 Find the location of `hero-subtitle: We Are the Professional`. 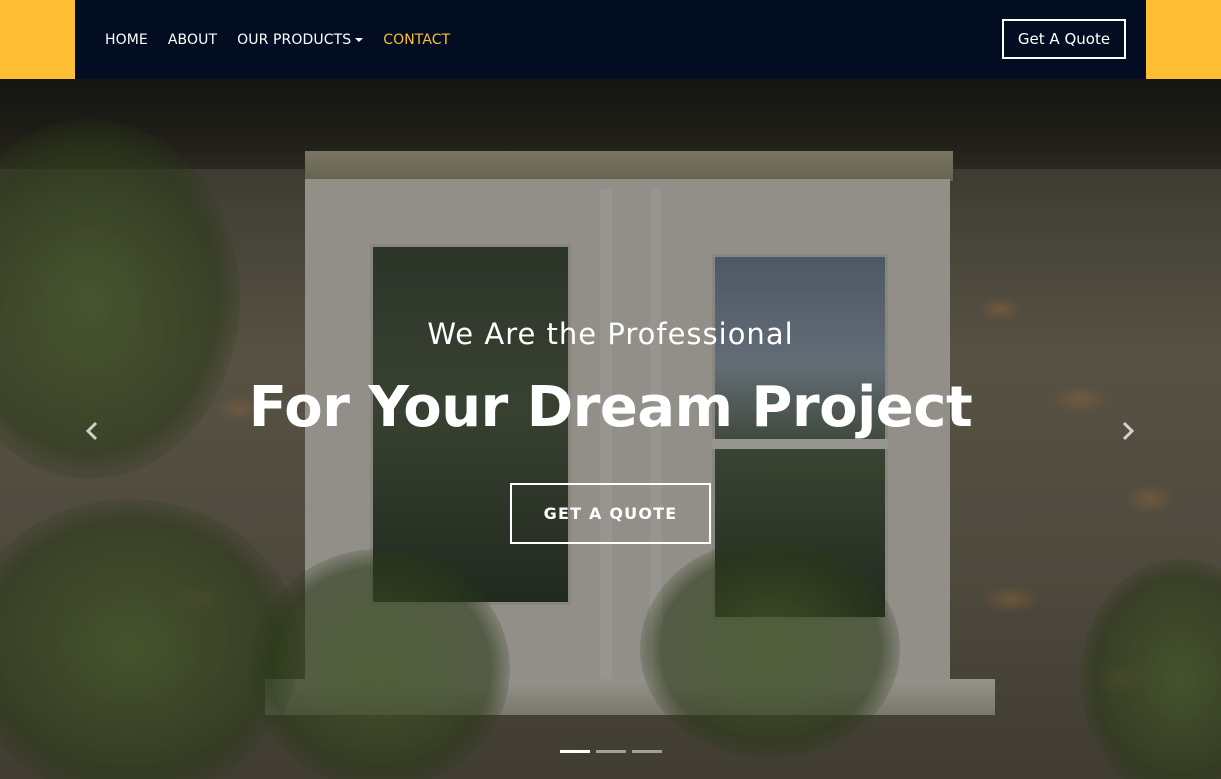

hero-subtitle: We Are the Professional is located at coordinates (610, 334).